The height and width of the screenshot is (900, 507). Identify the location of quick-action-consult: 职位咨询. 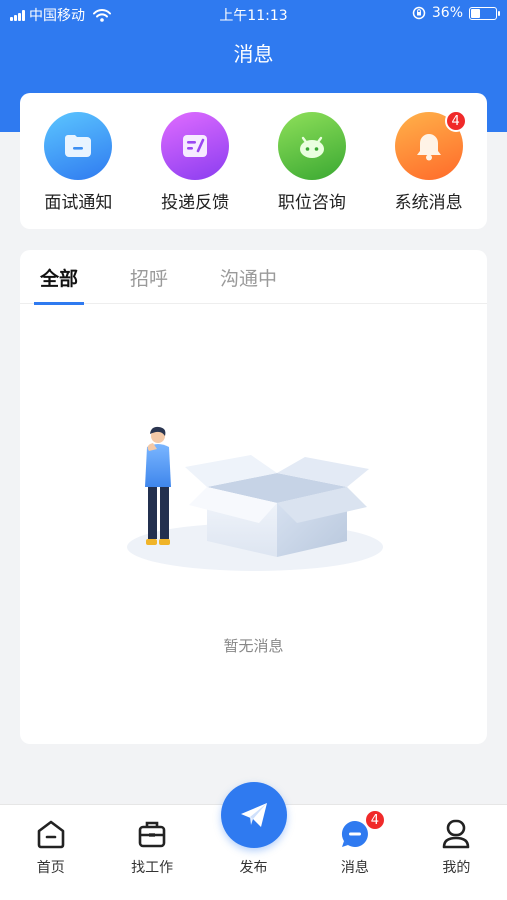
(312, 161).